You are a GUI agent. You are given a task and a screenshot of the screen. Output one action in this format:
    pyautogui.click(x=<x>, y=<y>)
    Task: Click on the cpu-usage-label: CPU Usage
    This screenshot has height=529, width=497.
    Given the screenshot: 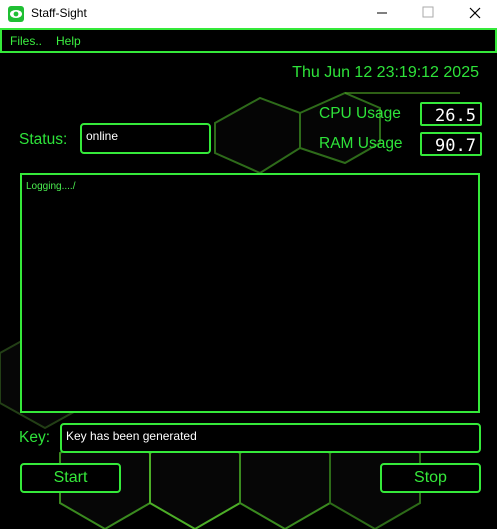 What is the action you would take?
    pyautogui.click(x=360, y=113)
    